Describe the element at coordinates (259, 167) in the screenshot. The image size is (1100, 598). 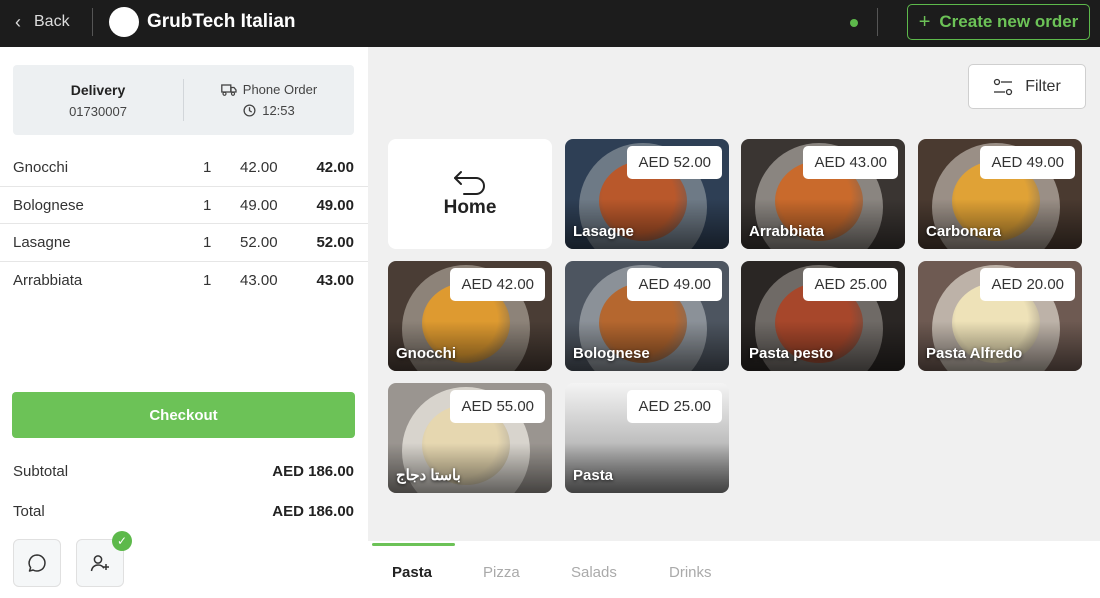
I see `item-unit-price: 42.00` at that location.